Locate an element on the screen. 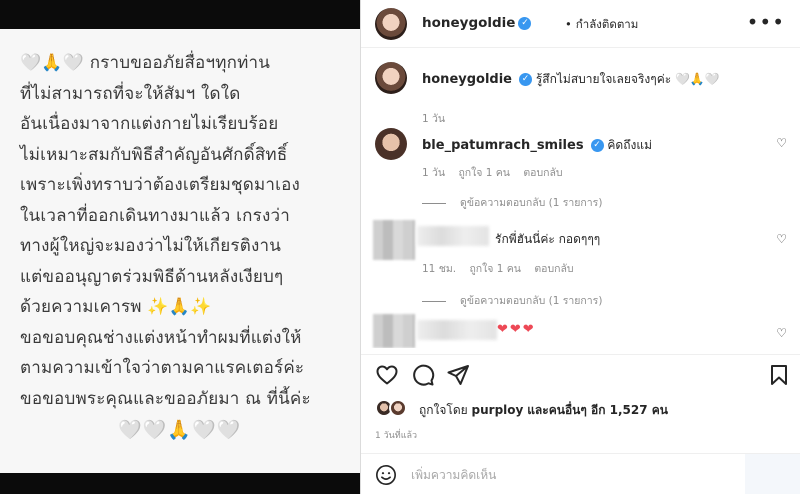 The height and width of the screenshot is (494, 800). emoji-smiley-icon is located at coordinates (386, 475).